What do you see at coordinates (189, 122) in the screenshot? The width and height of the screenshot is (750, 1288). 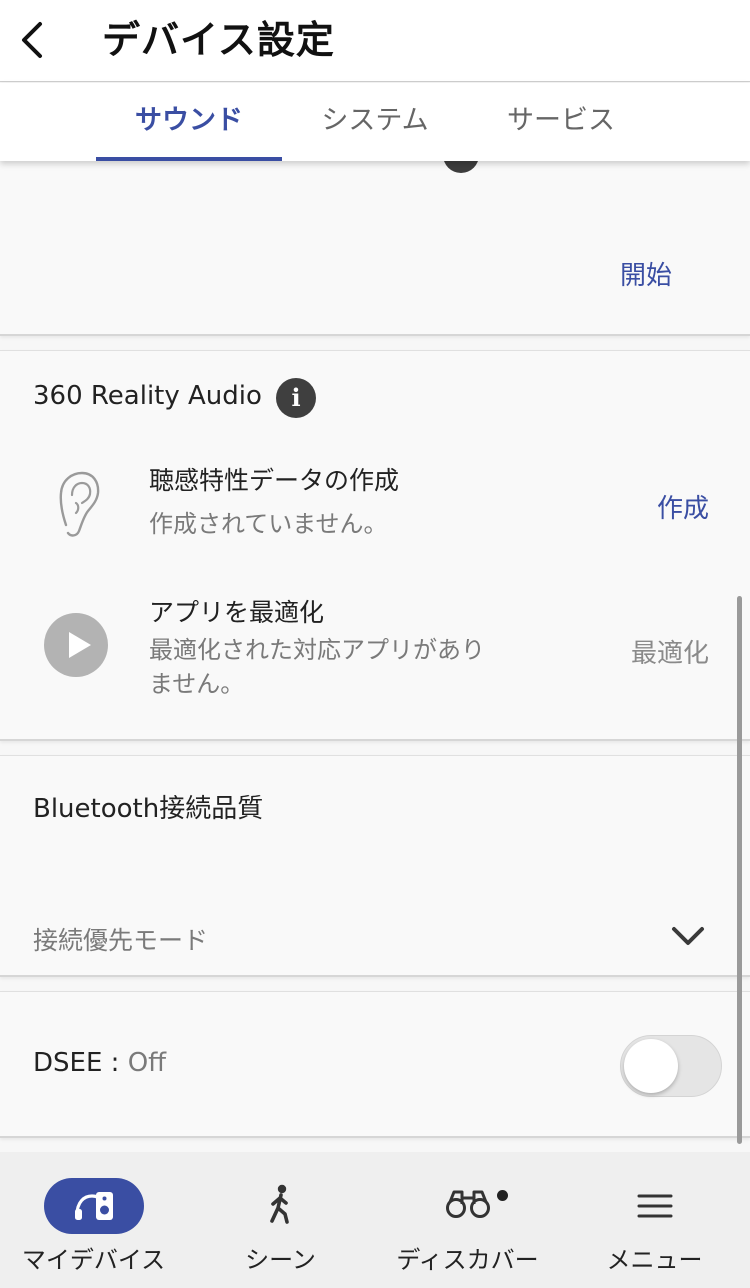 I see `tab-sound: サウンド` at bounding box center [189, 122].